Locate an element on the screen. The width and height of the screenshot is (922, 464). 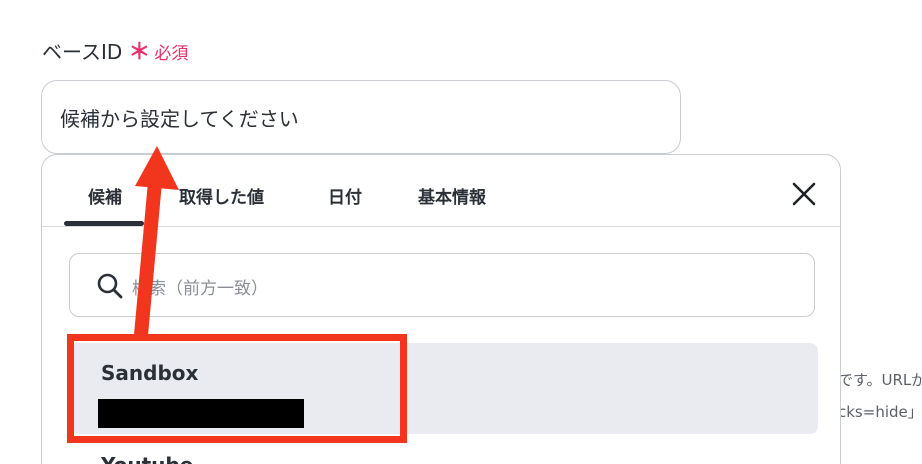
field-label-text: ベースID is located at coordinates (82, 52).